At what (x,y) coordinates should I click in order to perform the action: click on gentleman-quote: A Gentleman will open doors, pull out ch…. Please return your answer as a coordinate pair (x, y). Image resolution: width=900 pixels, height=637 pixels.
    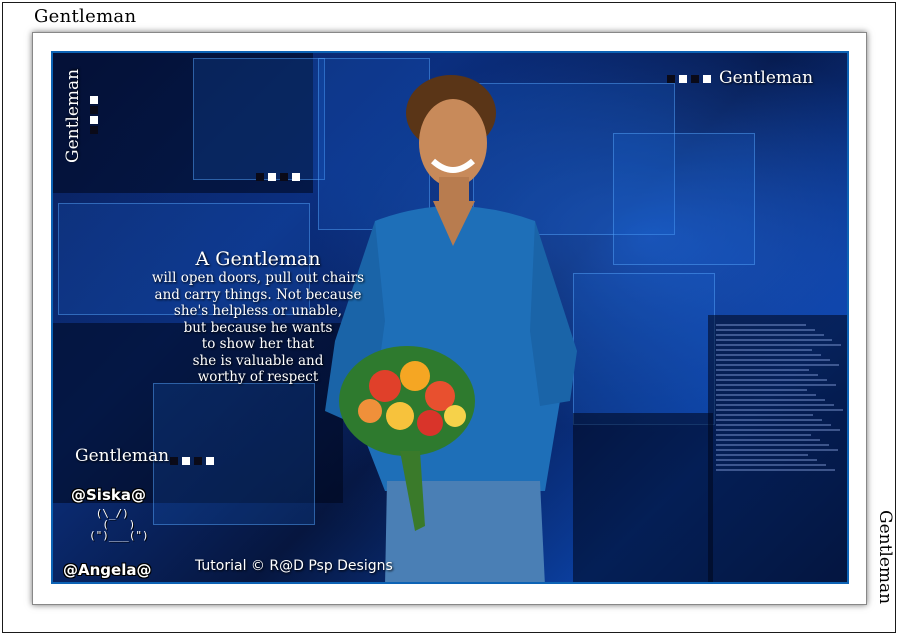
    Looking at the image, I should click on (258, 317).